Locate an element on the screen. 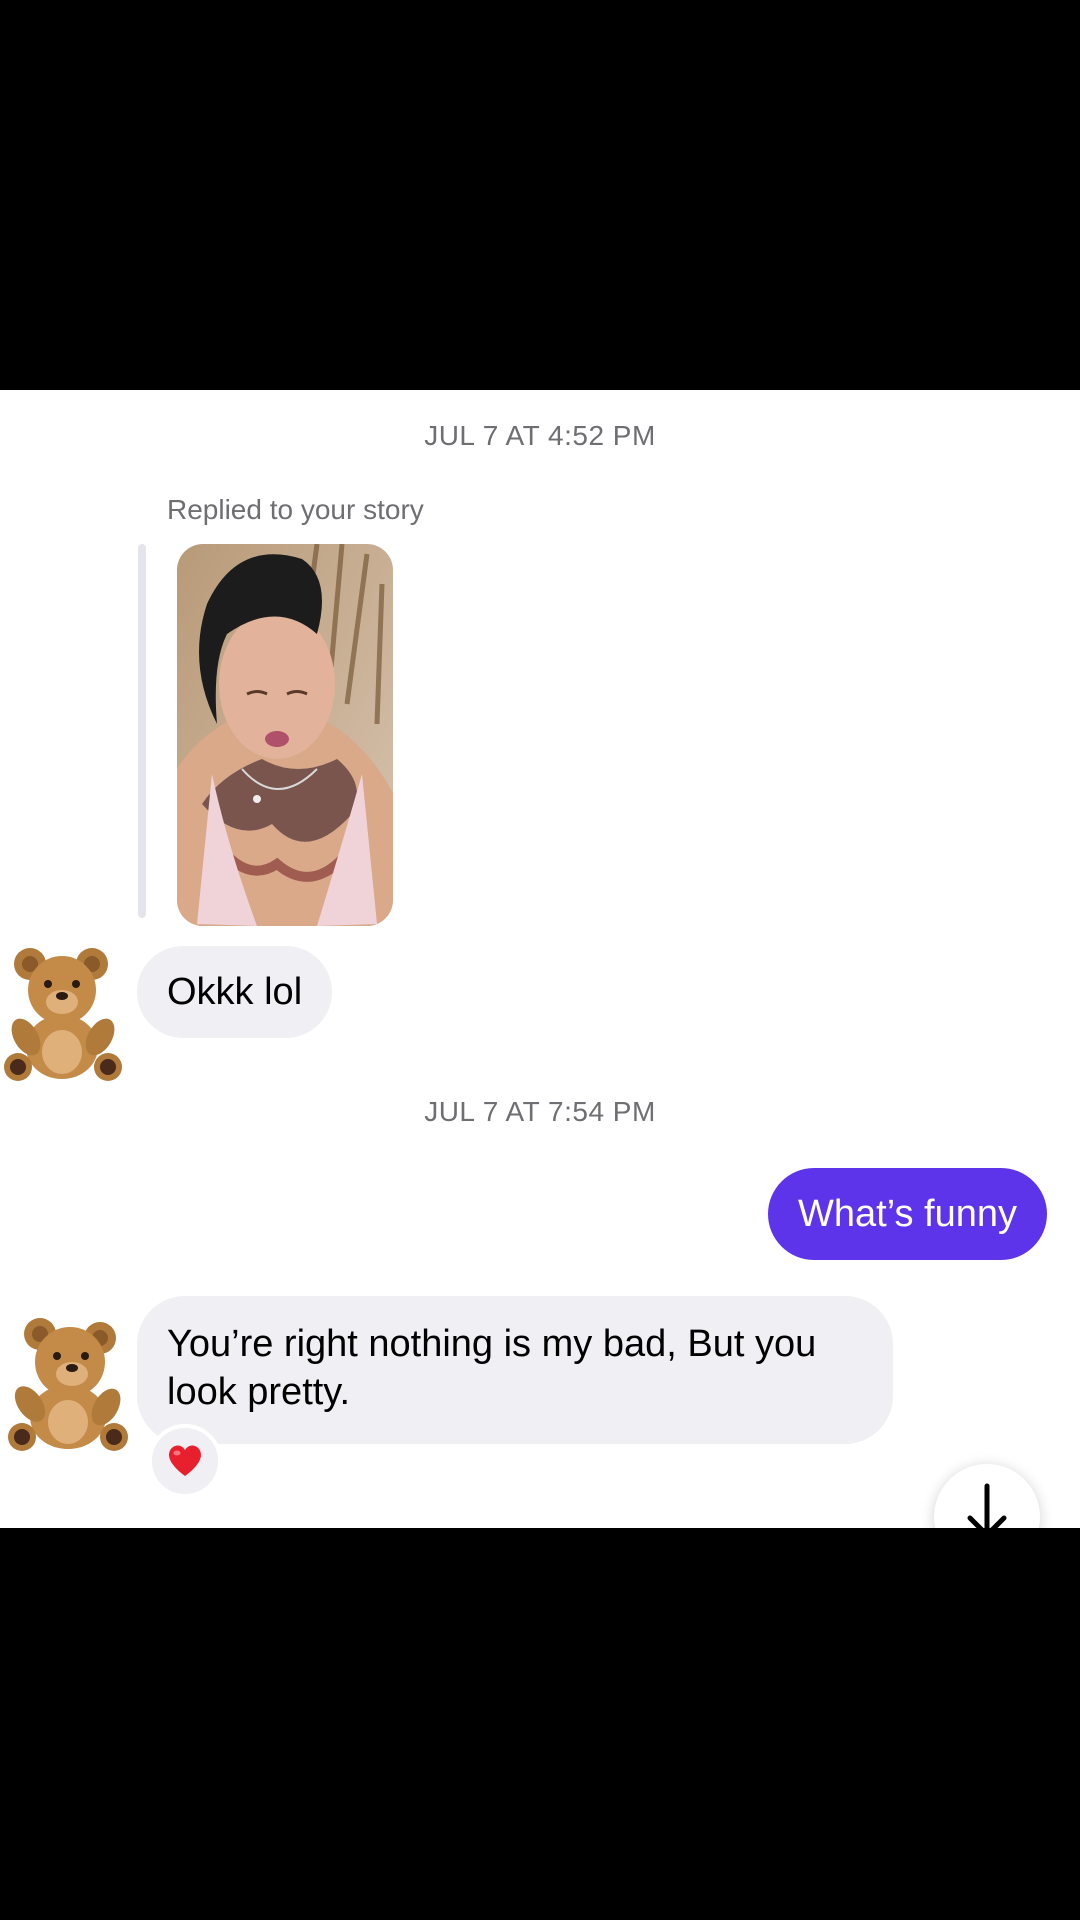 The height and width of the screenshot is (1920, 1080). incoming-message: Okkk lol is located at coordinates (235, 992).